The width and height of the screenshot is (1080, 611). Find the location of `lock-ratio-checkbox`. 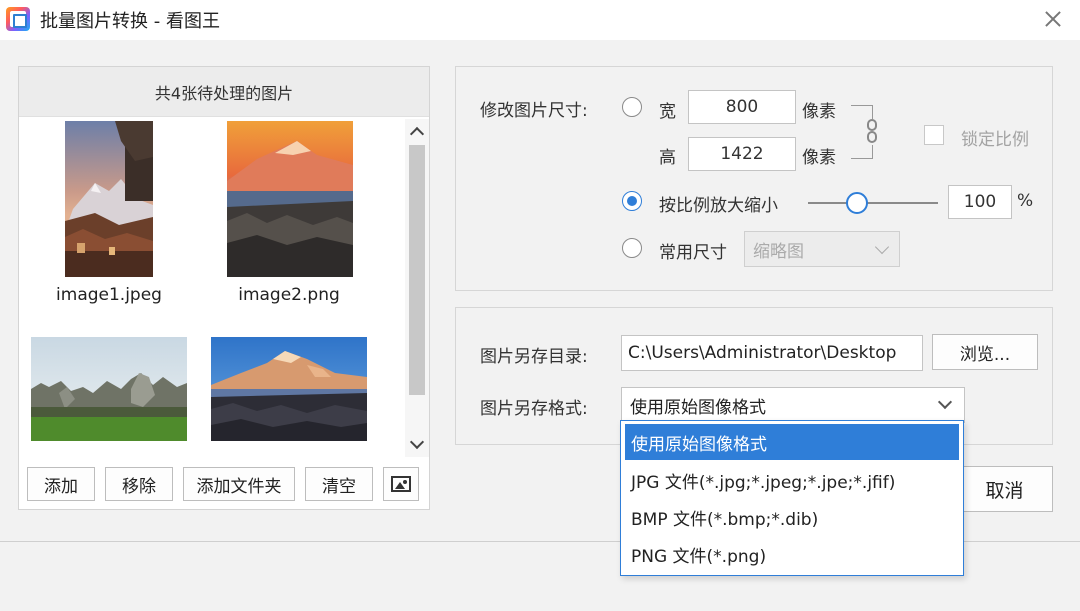

lock-ratio-checkbox is located at coordinates (934, 135).